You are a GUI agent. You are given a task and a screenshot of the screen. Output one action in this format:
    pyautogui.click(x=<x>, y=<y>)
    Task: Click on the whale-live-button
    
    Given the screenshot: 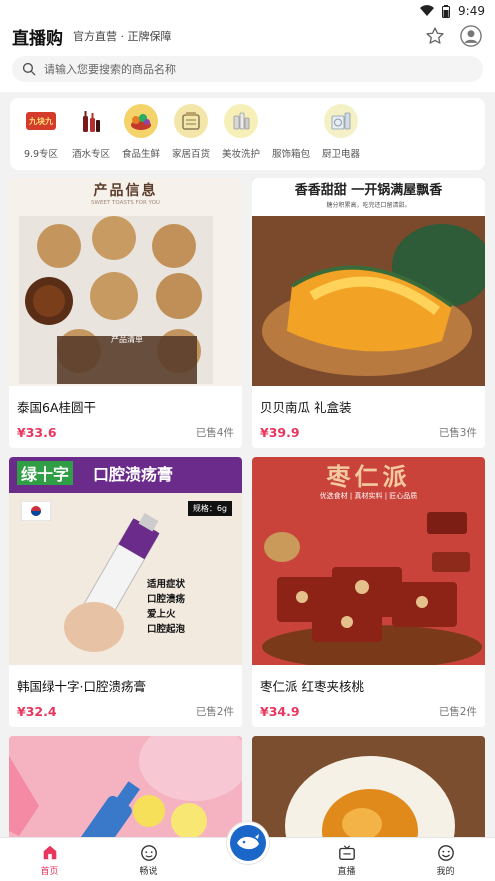 What is the action you would take?
    pyautogui.click(x=248, y=843)
    